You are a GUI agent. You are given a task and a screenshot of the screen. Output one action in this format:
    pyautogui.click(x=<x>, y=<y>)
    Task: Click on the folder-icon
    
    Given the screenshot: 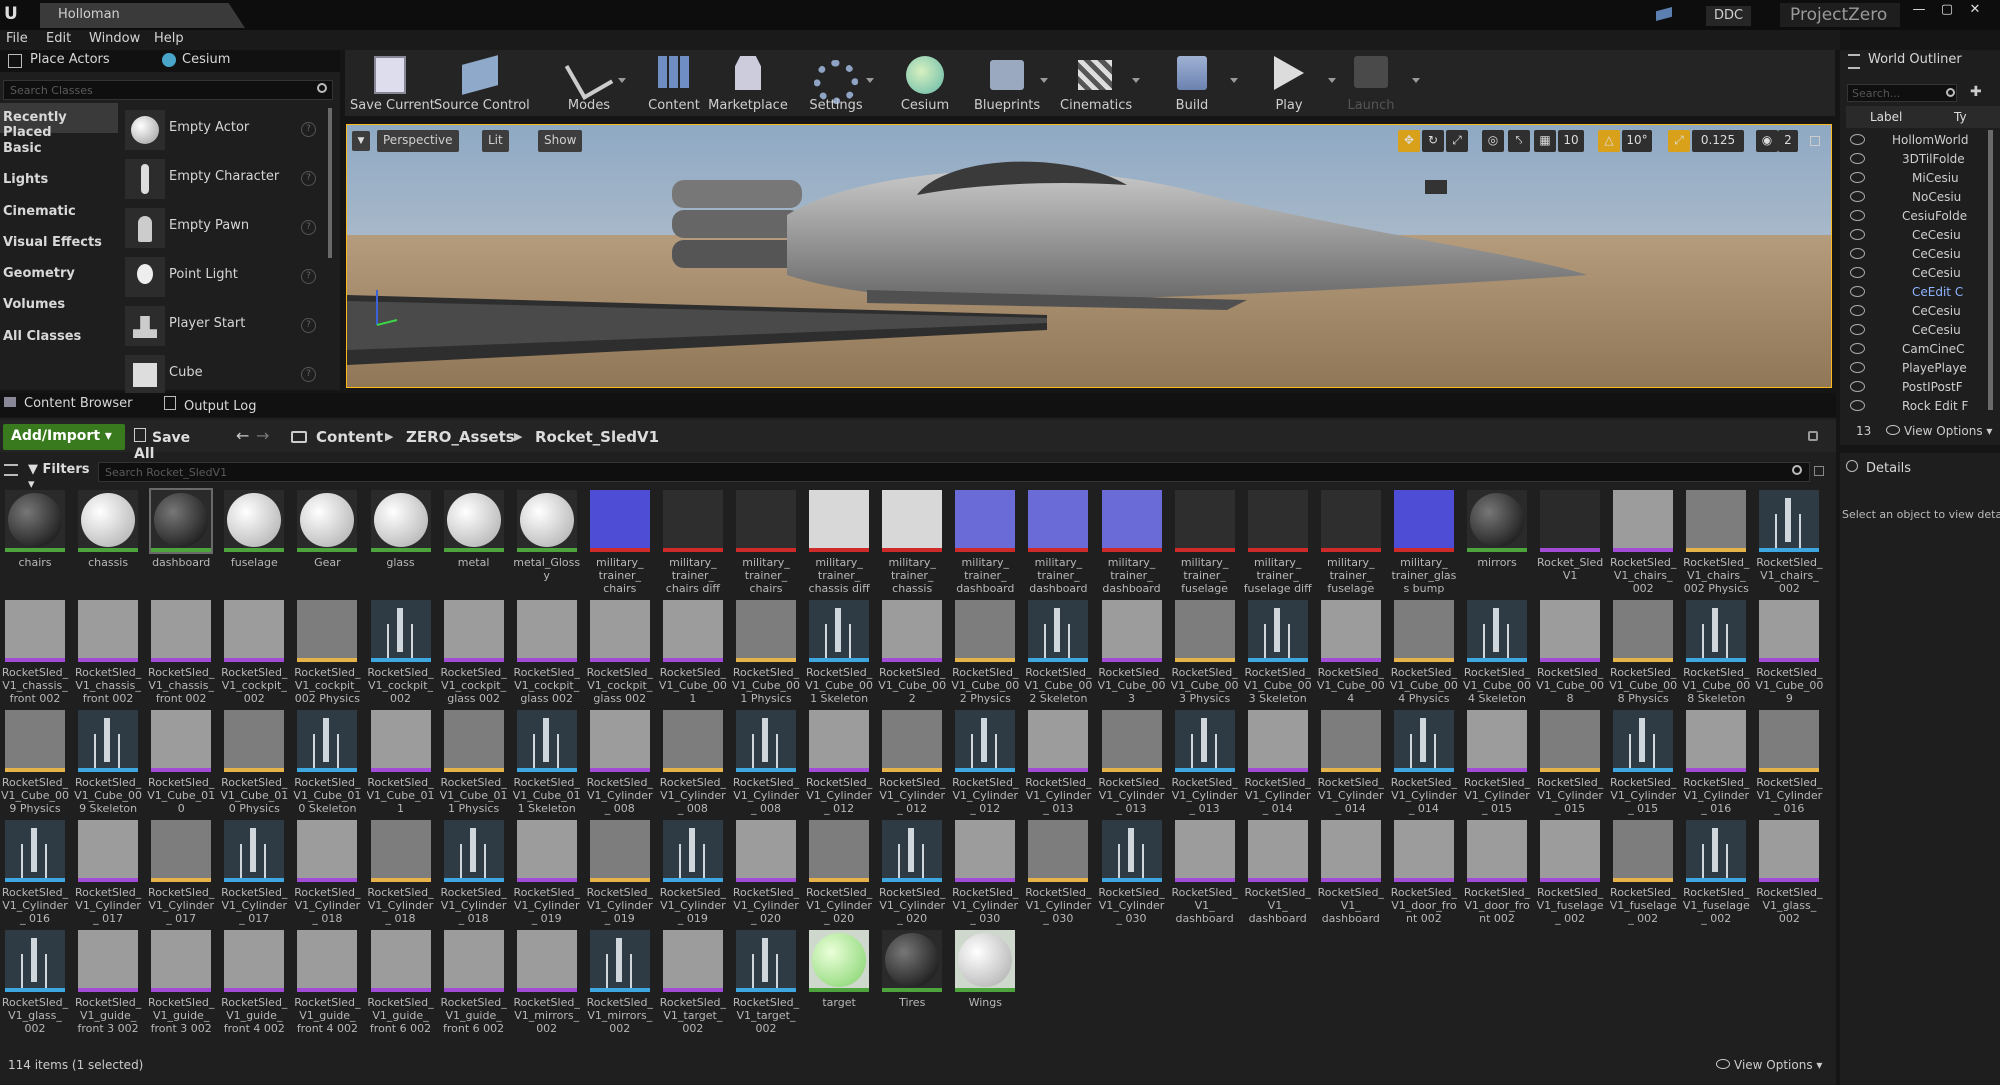 What is the action you would take?
    pyautogui.click(x=299, y=437)
    